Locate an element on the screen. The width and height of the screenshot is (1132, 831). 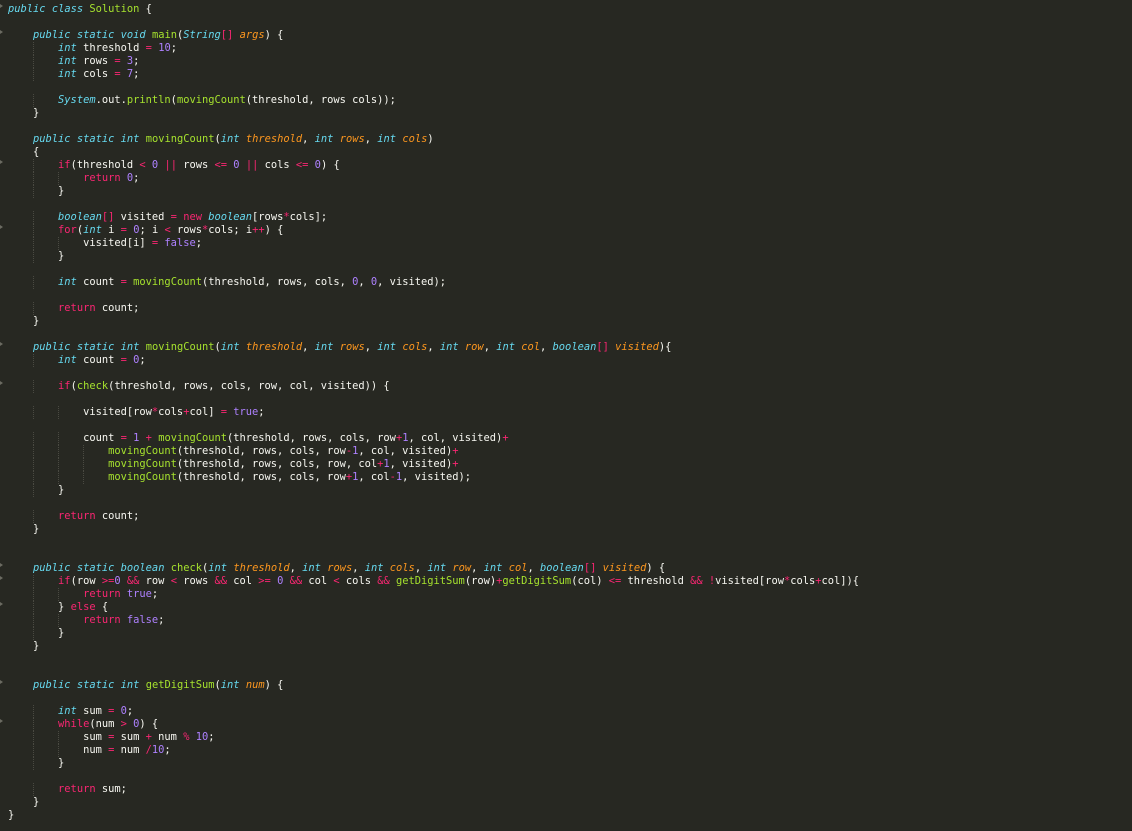
code-token: 10 is located at coordinates (158, 750).